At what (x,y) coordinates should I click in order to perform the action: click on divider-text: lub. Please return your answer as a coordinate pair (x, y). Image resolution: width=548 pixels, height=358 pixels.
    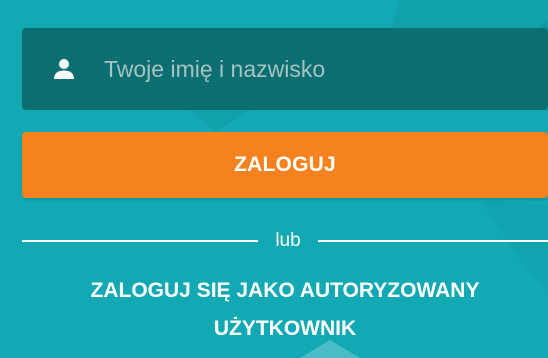
    Looking at the image, I should click on (288, 240).